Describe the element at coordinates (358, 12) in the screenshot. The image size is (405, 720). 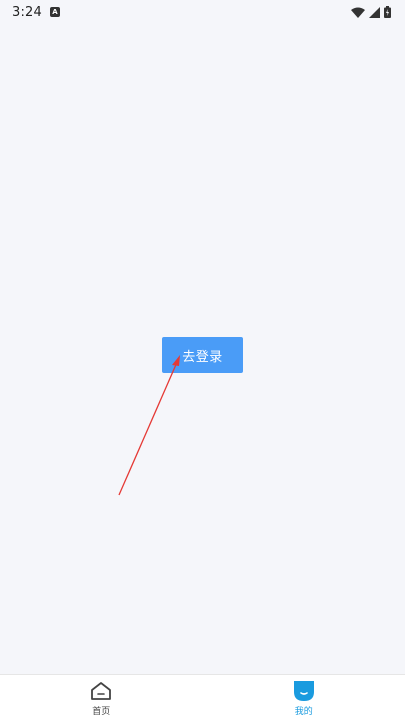
I see `wifi-icon` at that location.